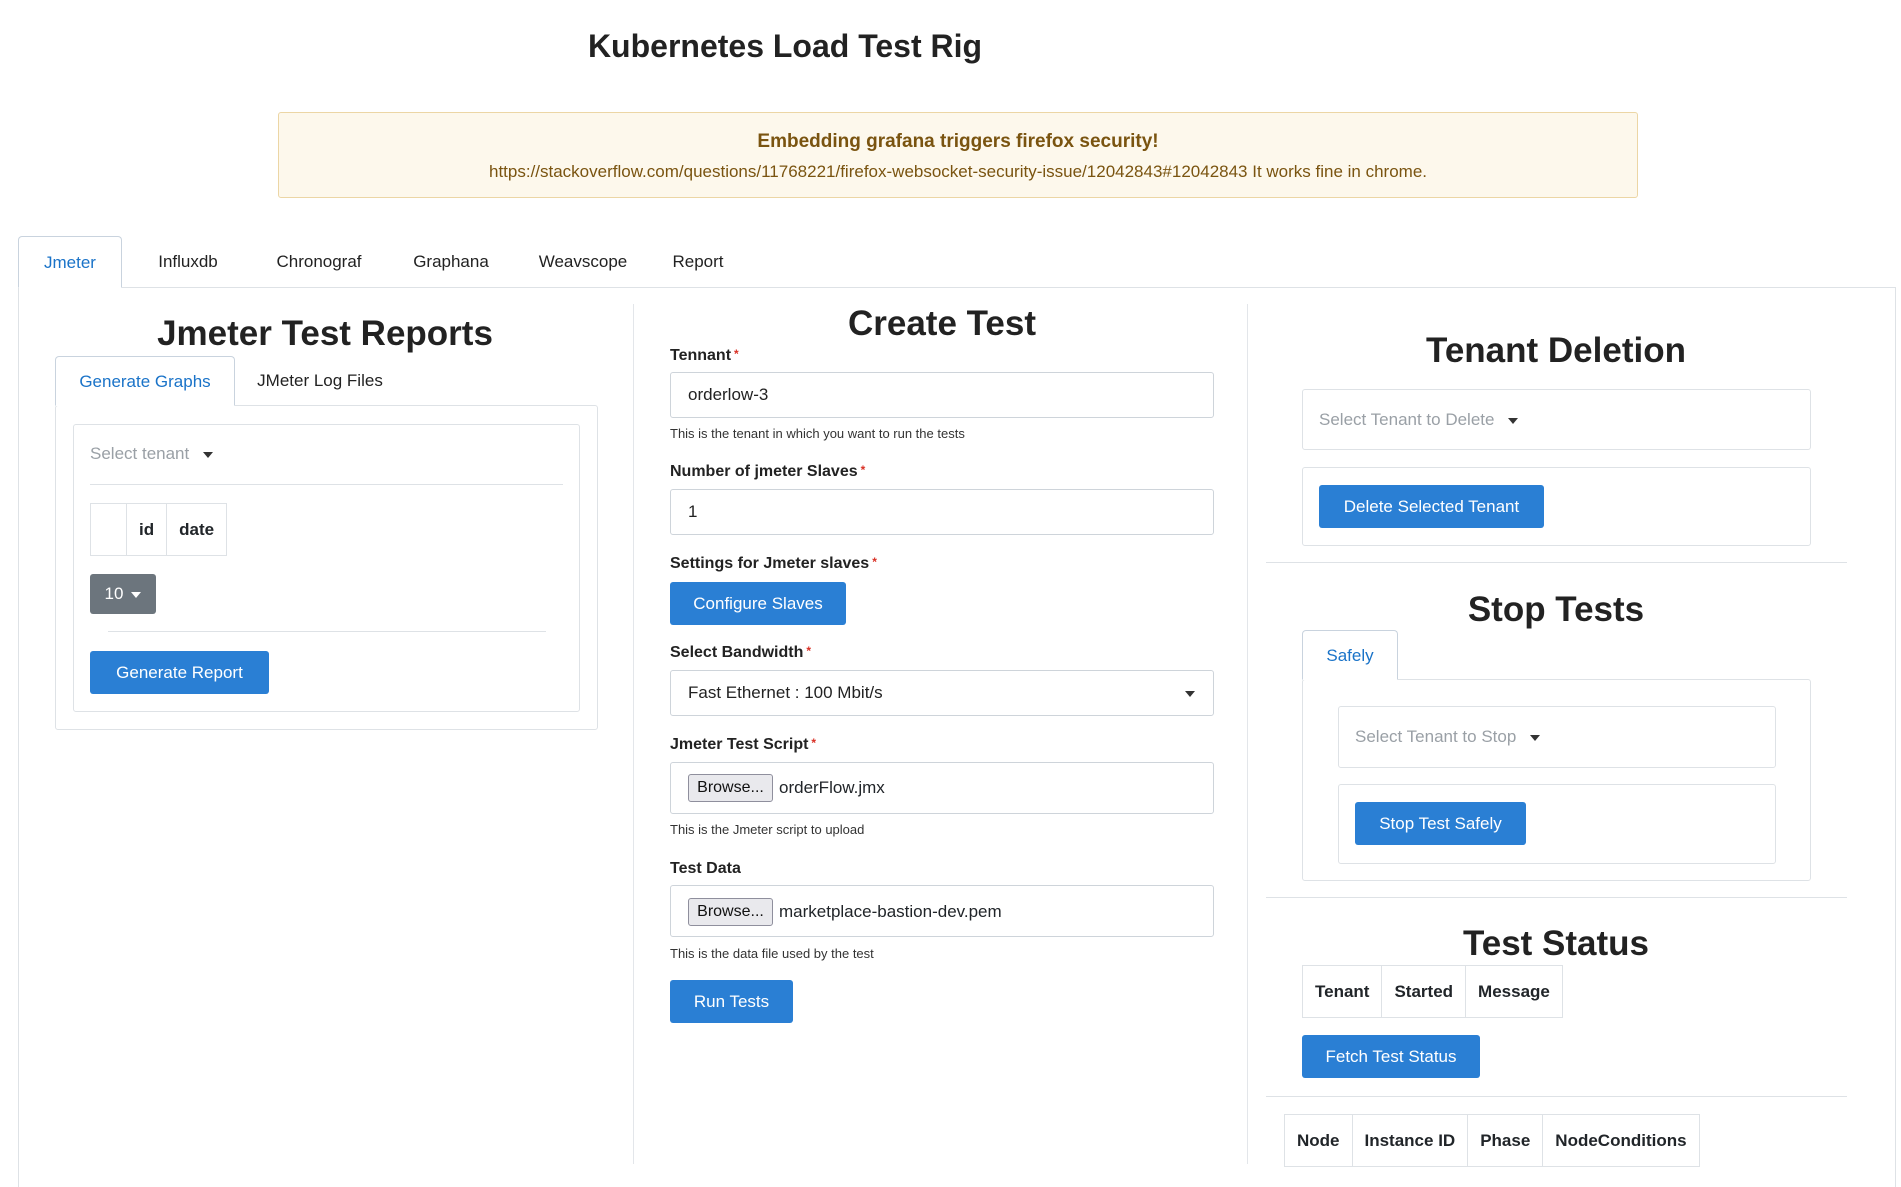 The width and height of the screenshot is (1901, 1187). What do you see at coordinates (785, 692) in the screenshot?
I see `bandwidth-value: Fast Ethernet : 100 Mbit/s` at bounding box center [785, 692].